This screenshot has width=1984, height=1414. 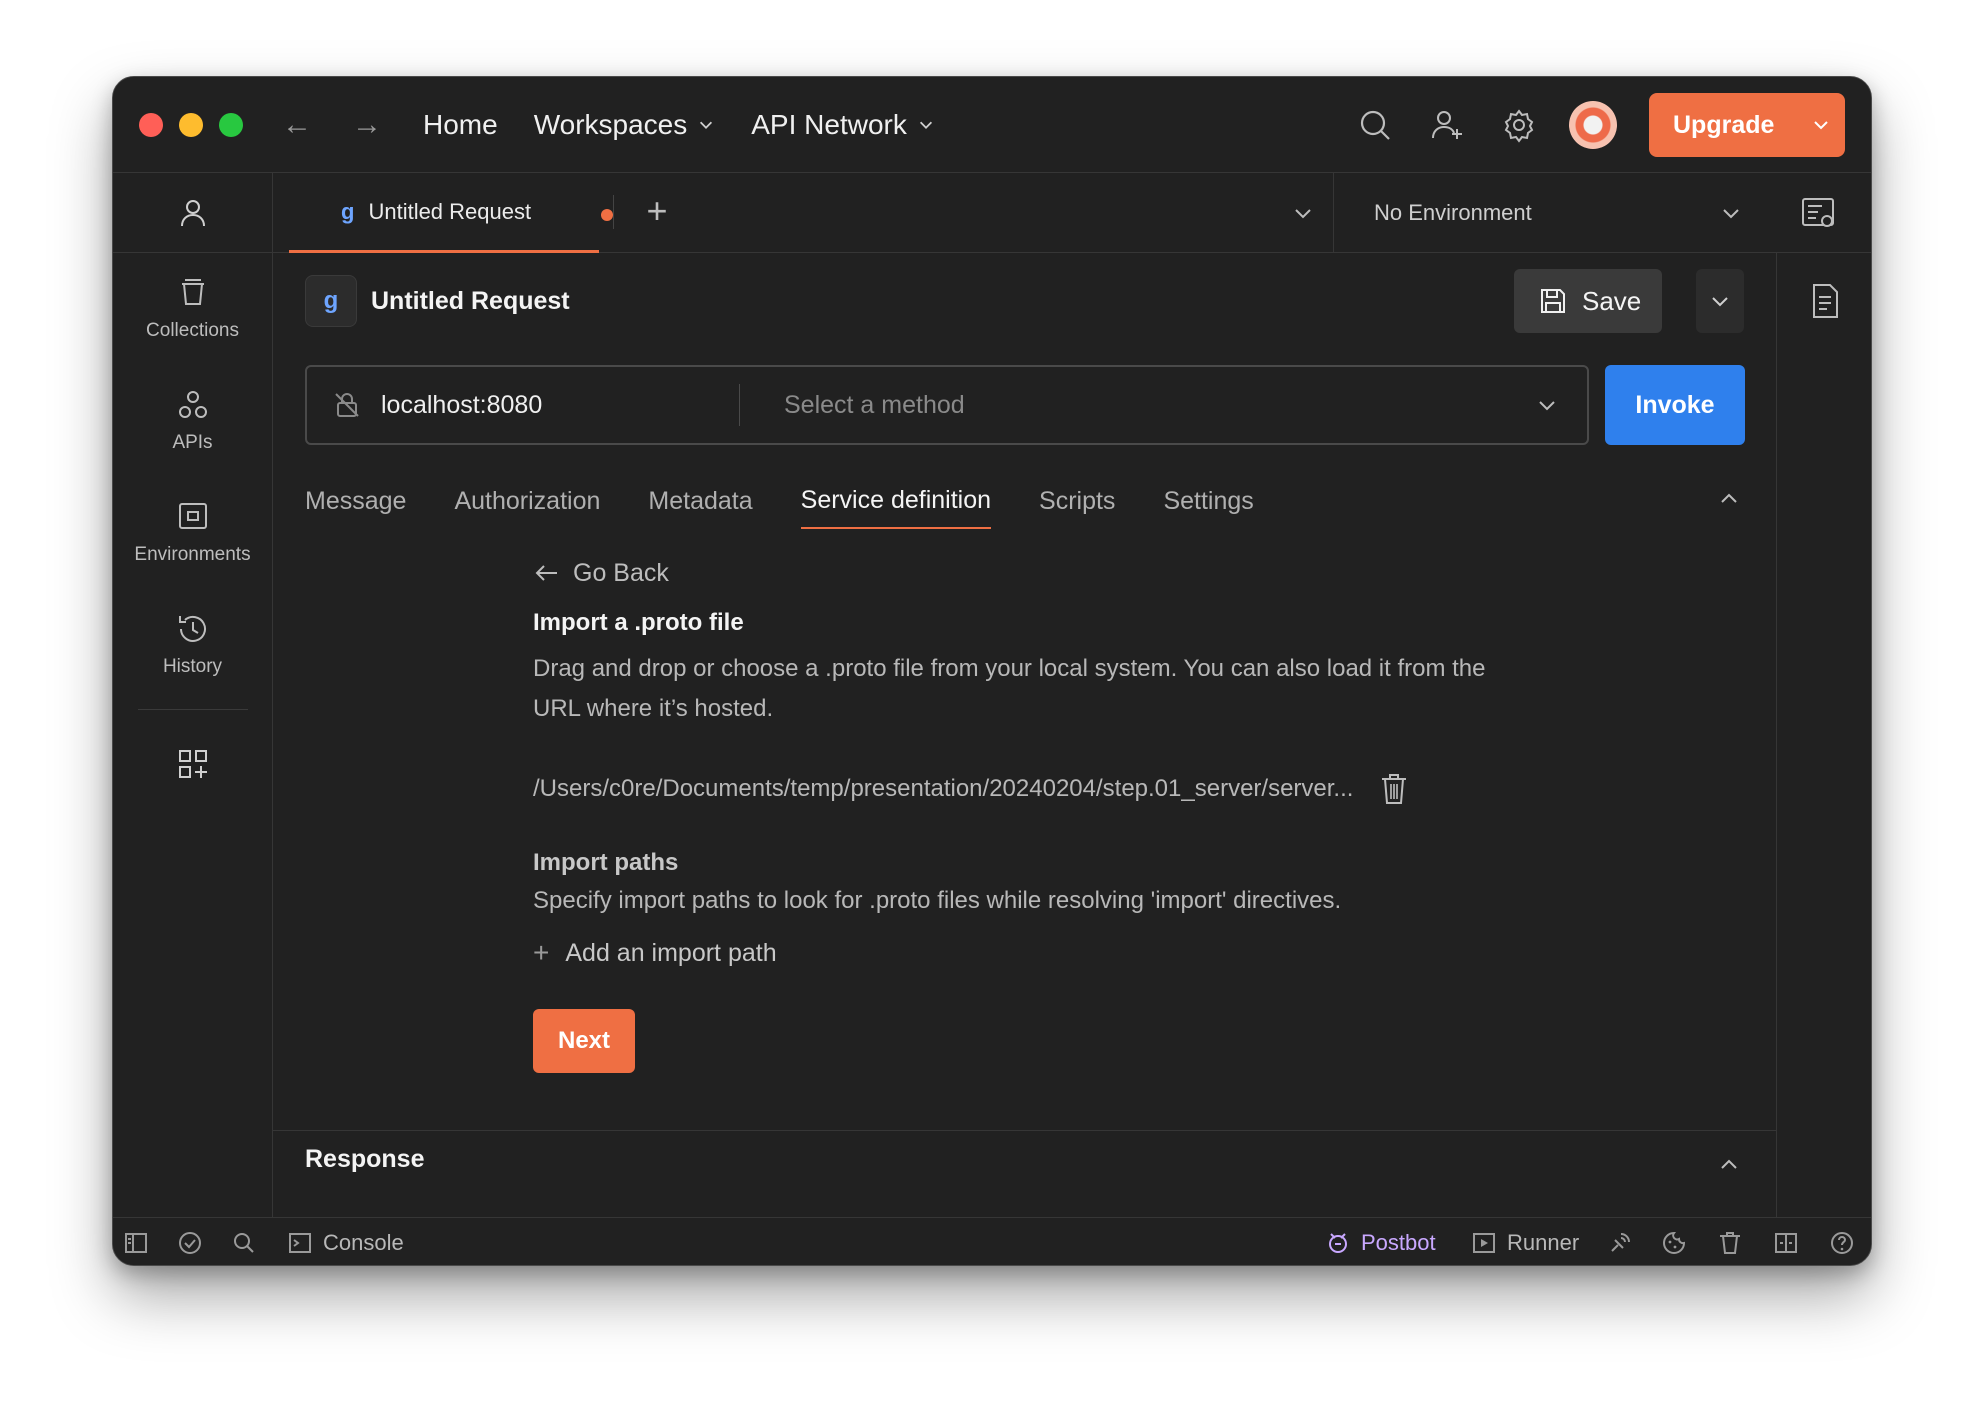 I want to click on tab-strip: g Untitled Request + No Environment, so click(x=1072, y=213).